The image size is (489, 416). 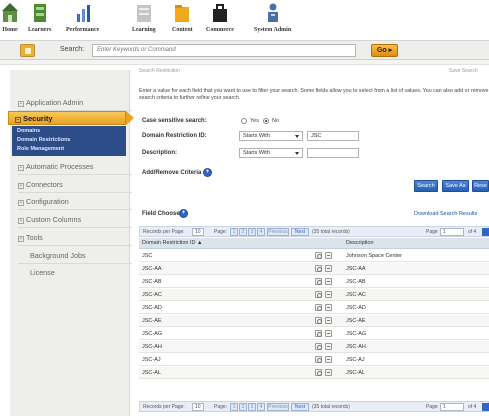 I want to click on total-records: (35 total records), so click(x=331, y=407).